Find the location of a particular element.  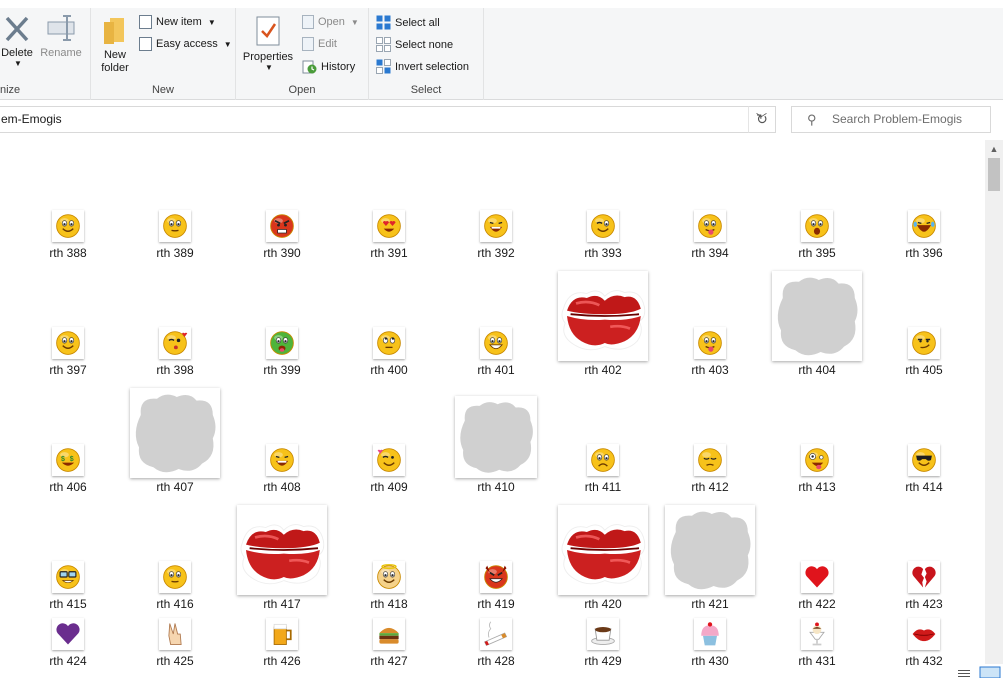

new-folder-label: New folder is located at coordinates (115, 61).